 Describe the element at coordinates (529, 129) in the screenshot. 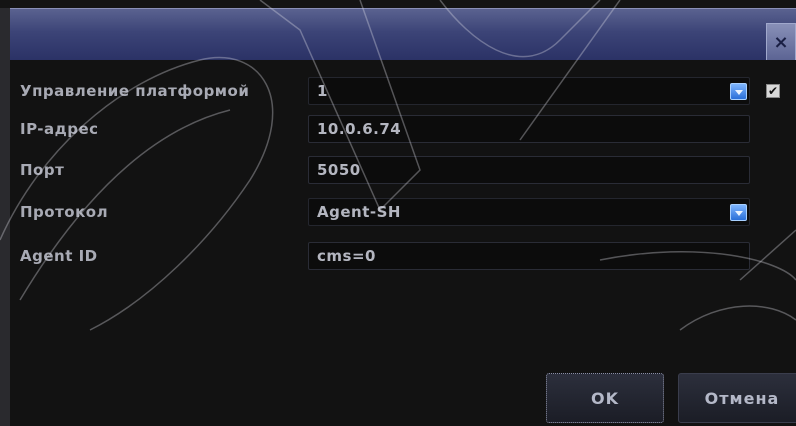

I see `ip-address-field: 10.0.6.74` at that location.